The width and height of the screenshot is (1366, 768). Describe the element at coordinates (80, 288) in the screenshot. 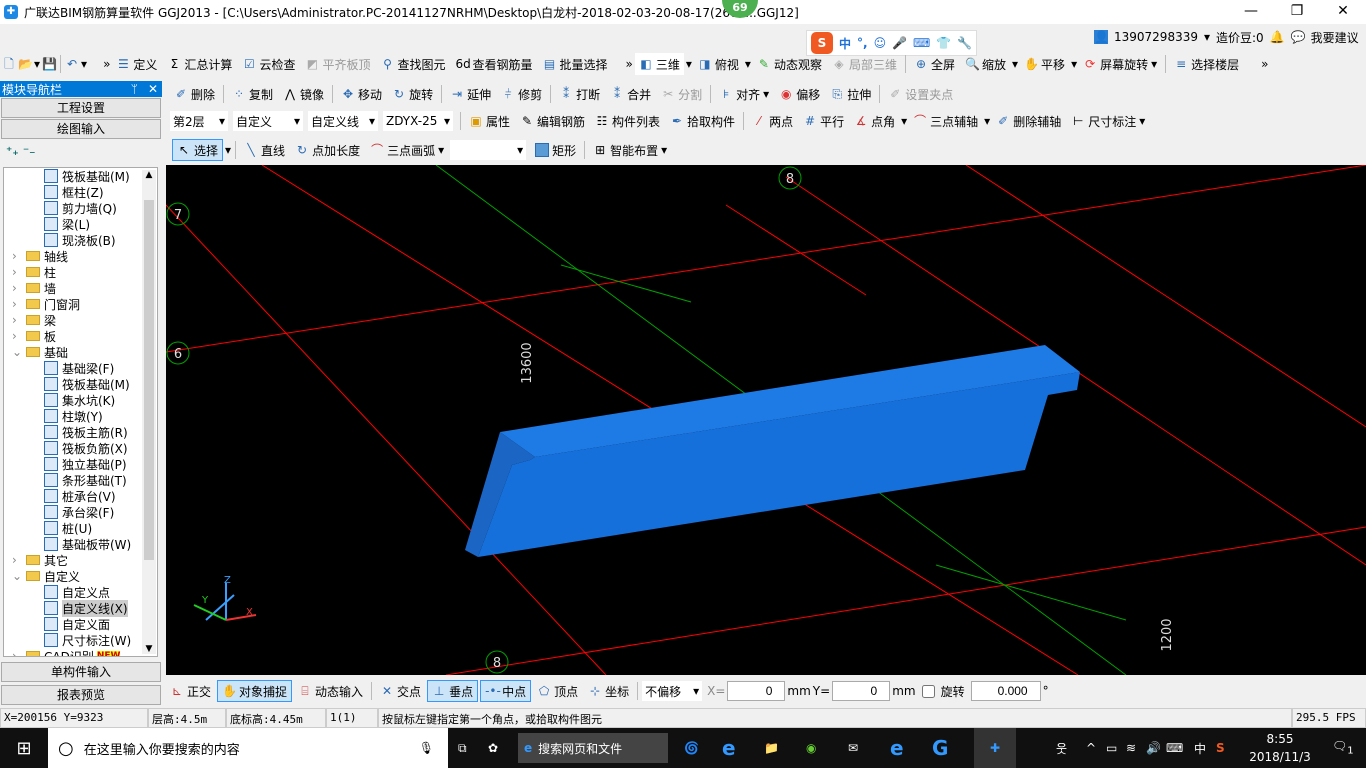

I see `tree-item: › 墙` at that location.